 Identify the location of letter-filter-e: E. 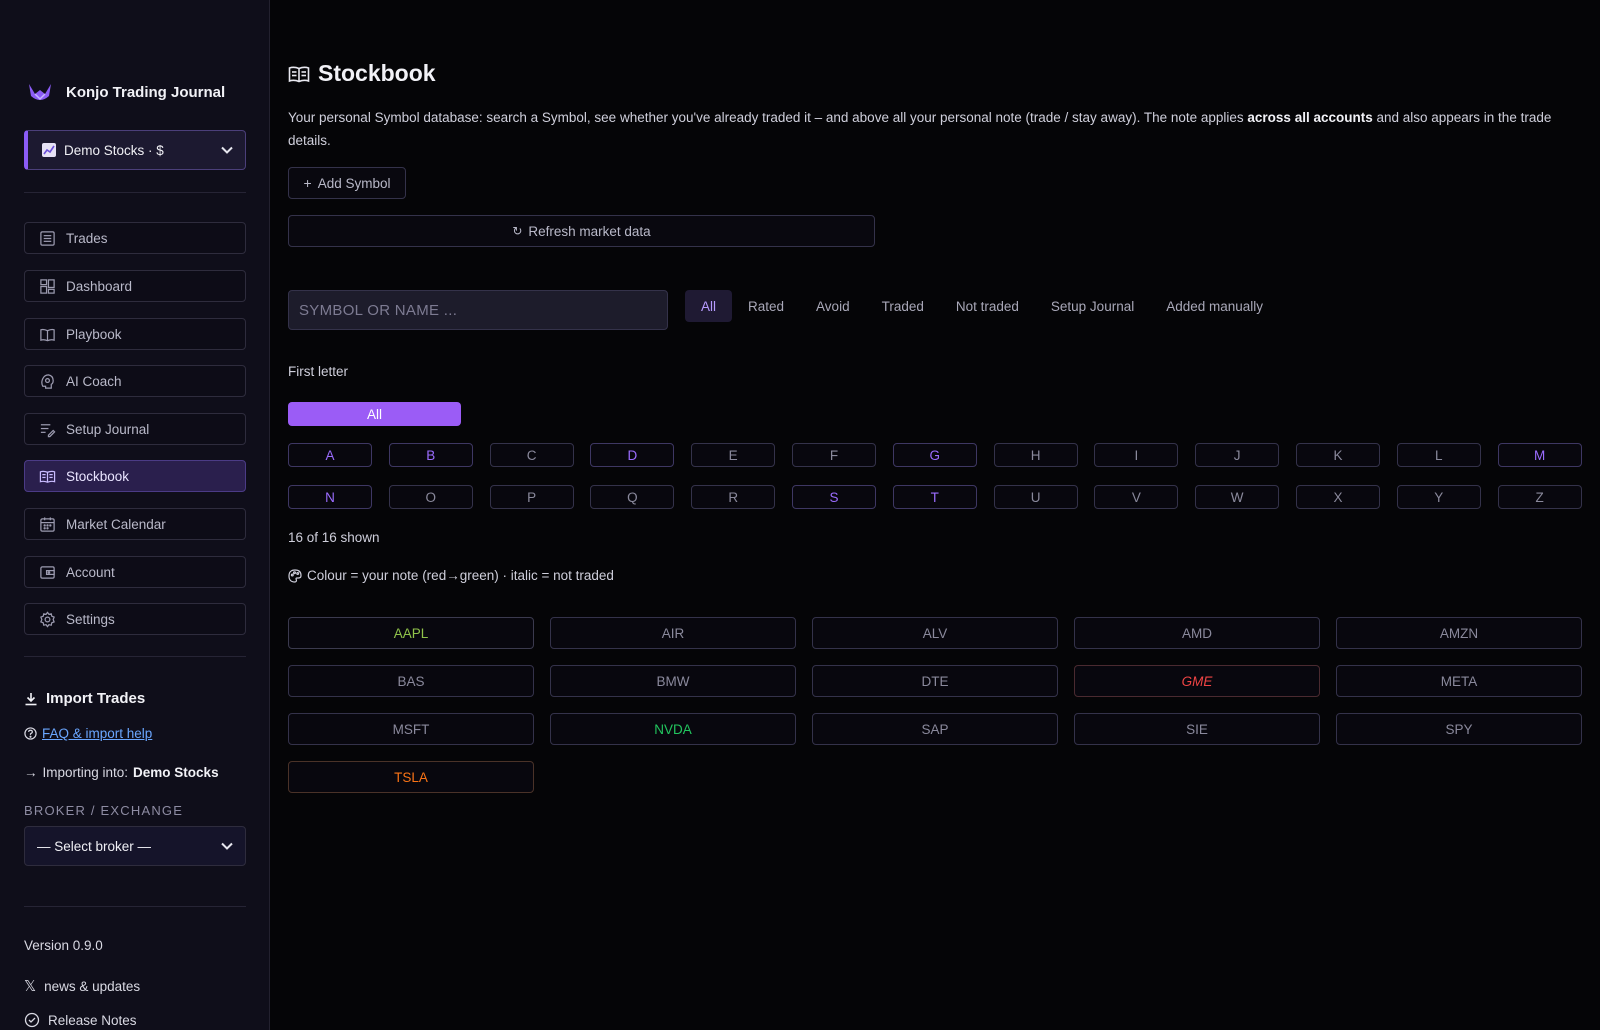
(733, 455).